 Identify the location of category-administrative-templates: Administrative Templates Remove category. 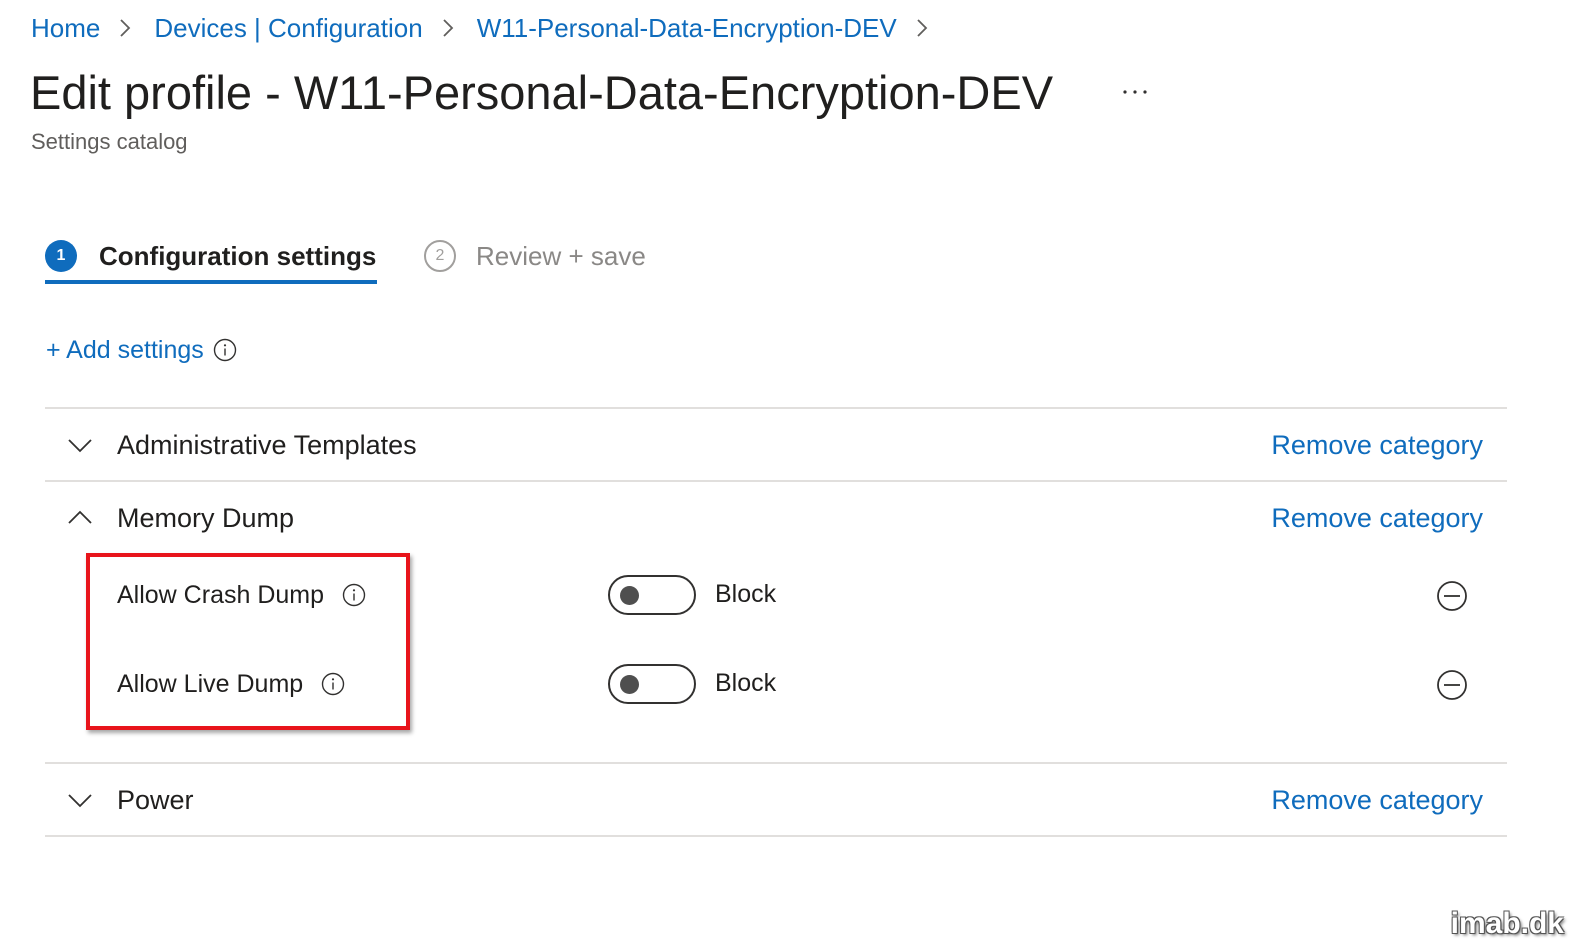
(776, 445).